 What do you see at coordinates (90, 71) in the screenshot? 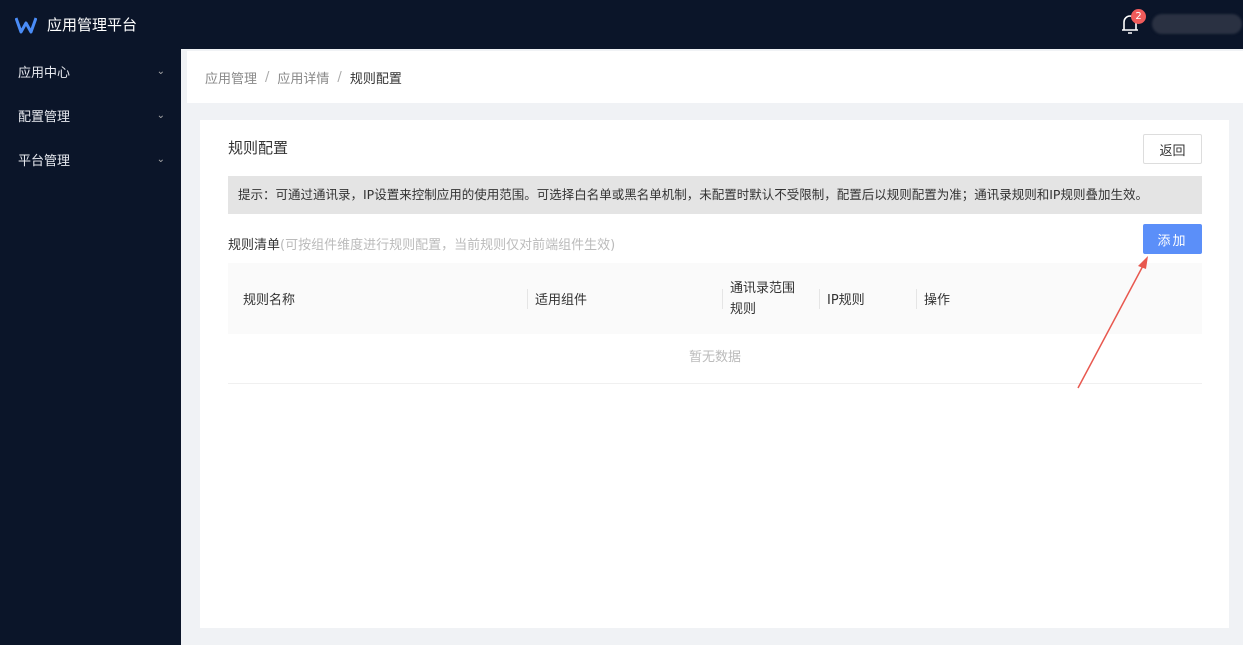
I see `sidebar-item-app-center: 应用中心 ⌄` at bounding box center [90, 71].